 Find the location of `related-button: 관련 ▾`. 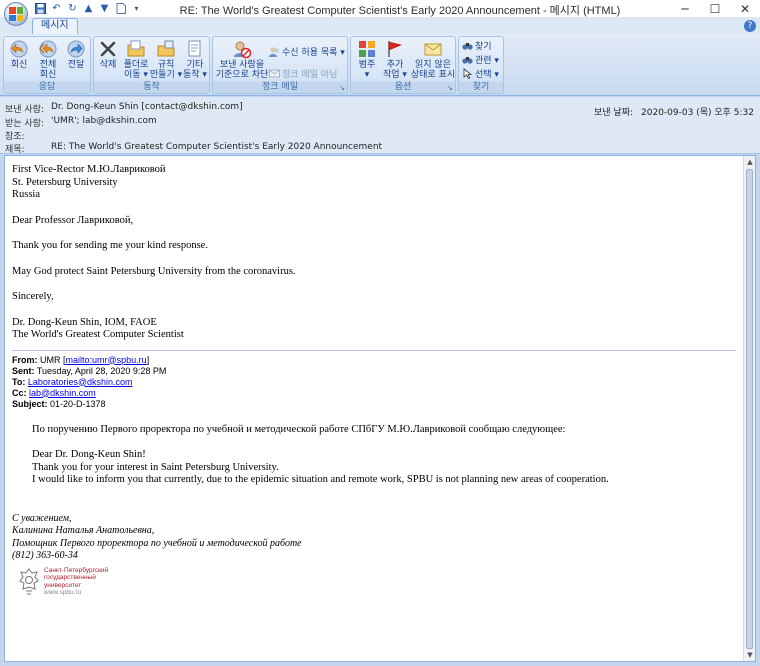

related-button: 관련 ▾ is located at coordinates (480, 59).